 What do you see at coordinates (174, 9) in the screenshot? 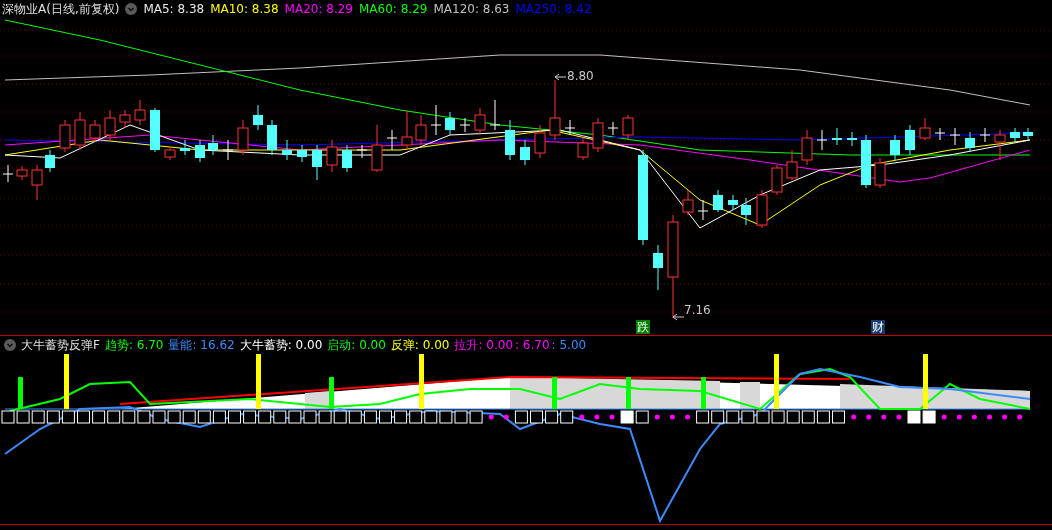
I see `indicator-value: MA5: 8.38` at bounding box center [174, 9].